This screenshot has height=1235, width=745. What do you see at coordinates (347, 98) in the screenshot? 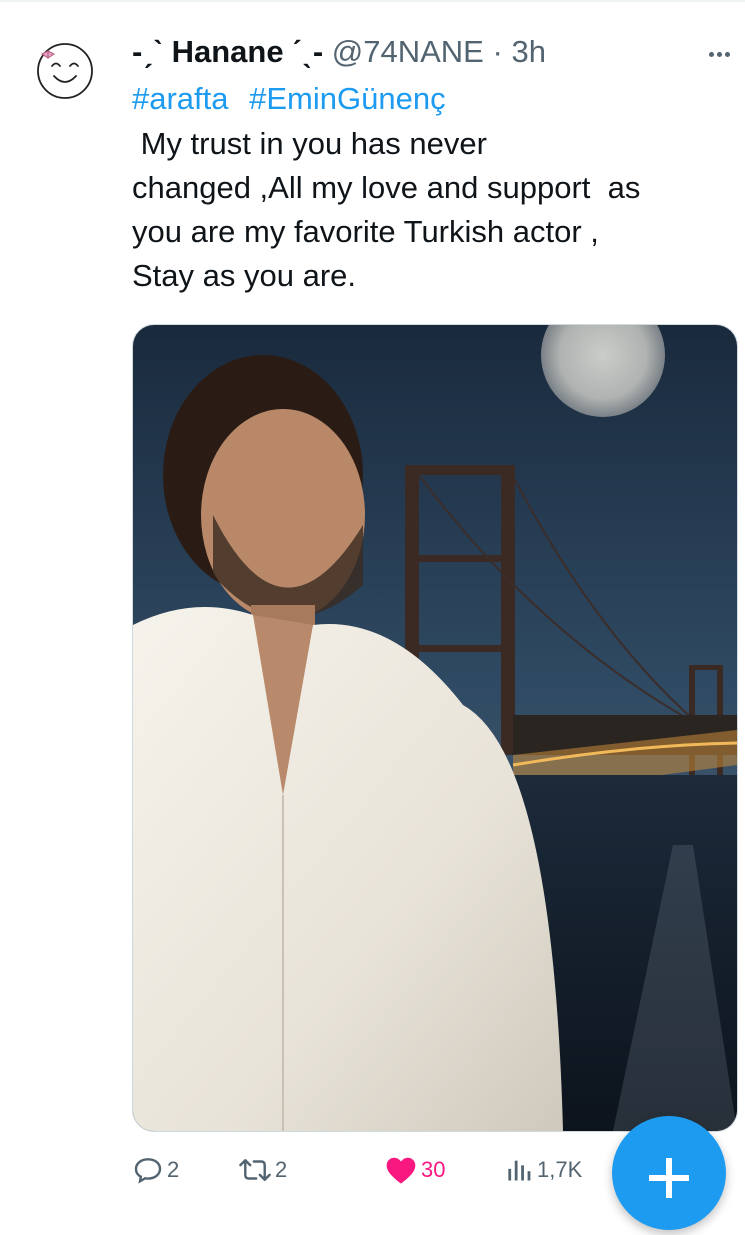
I see `hashtag-link: #EminGünenç` at bounding box center [347, 98].